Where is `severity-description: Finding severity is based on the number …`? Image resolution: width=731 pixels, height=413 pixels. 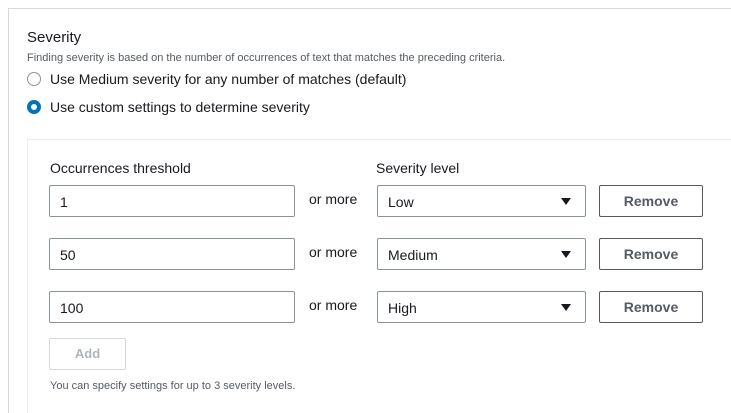 severity-description: Finding severity is based on the number … is located at coordinates (266, 58).